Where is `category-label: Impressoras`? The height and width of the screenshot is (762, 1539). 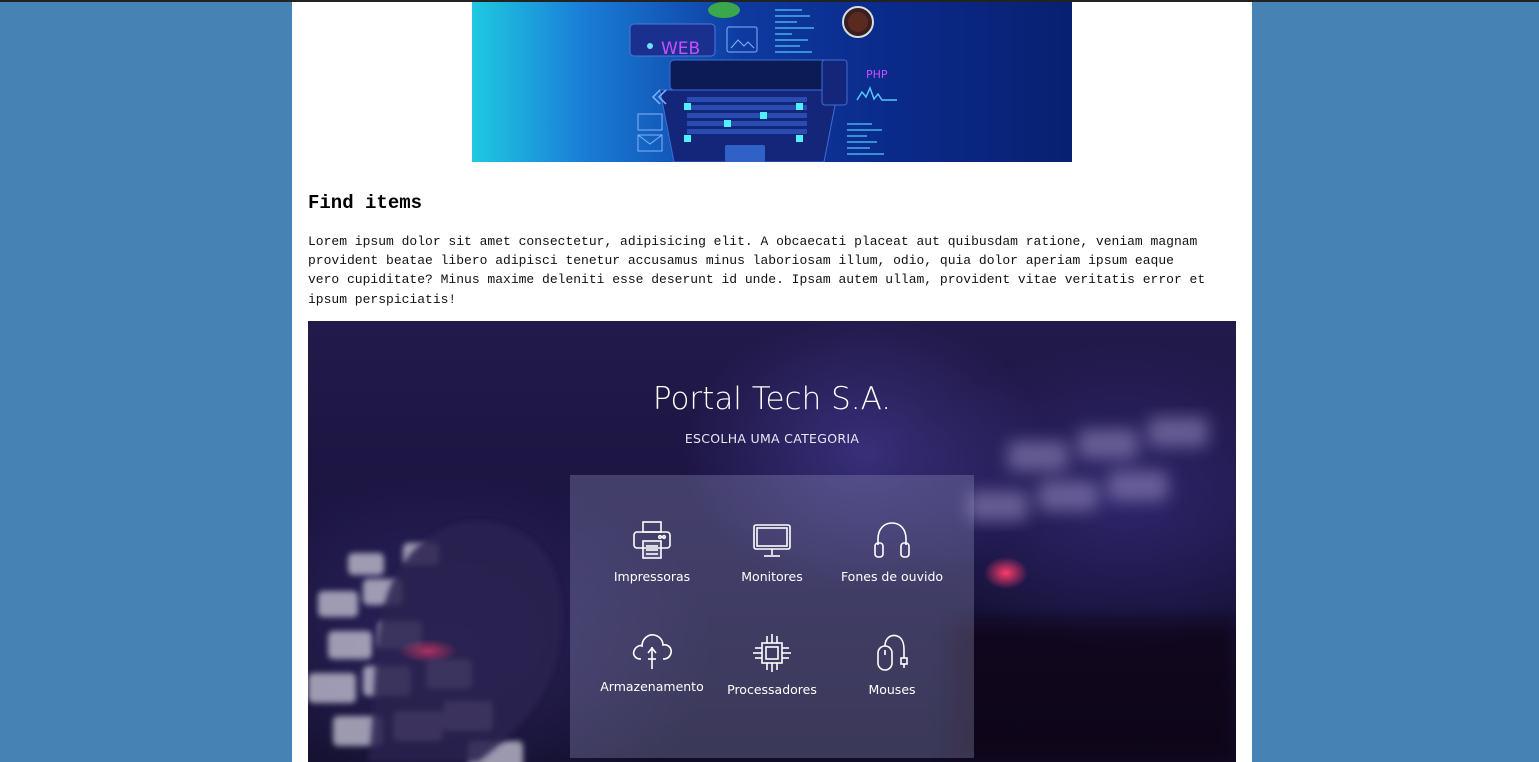 category-label: Impressoras is located at coordinates (652, 576).